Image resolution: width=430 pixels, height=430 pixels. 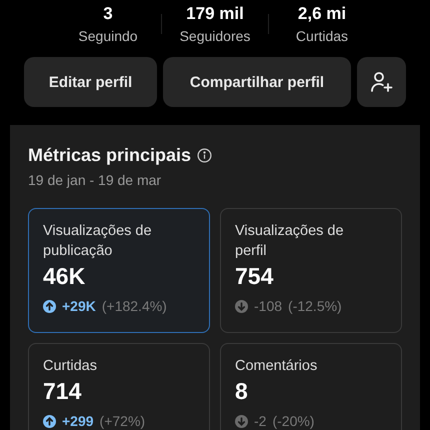 What do you see at coordinates (322, 36) in the screenshot?
I see `stat-label: Curtidas` at bounding box center [322, 36].